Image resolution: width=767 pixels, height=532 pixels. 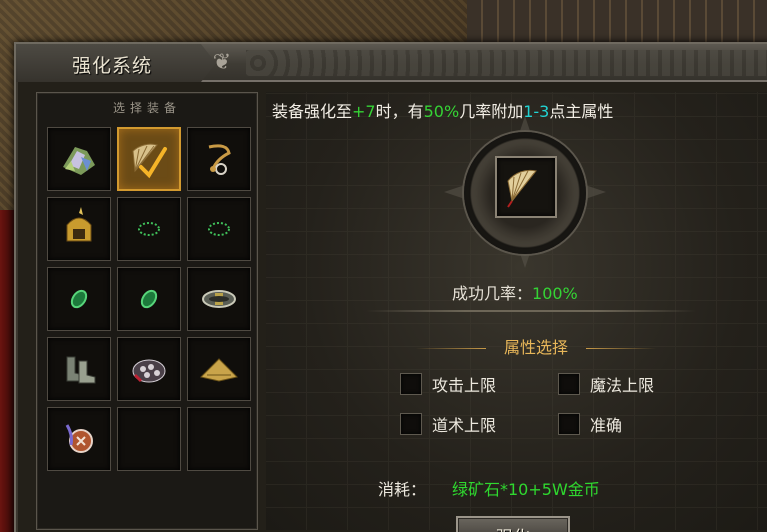 What do you see at coordinates (526, 489) in the screenshot?
I see `cost-value: 绿矿石*10+5W金币` at bounding box center [526, 489].